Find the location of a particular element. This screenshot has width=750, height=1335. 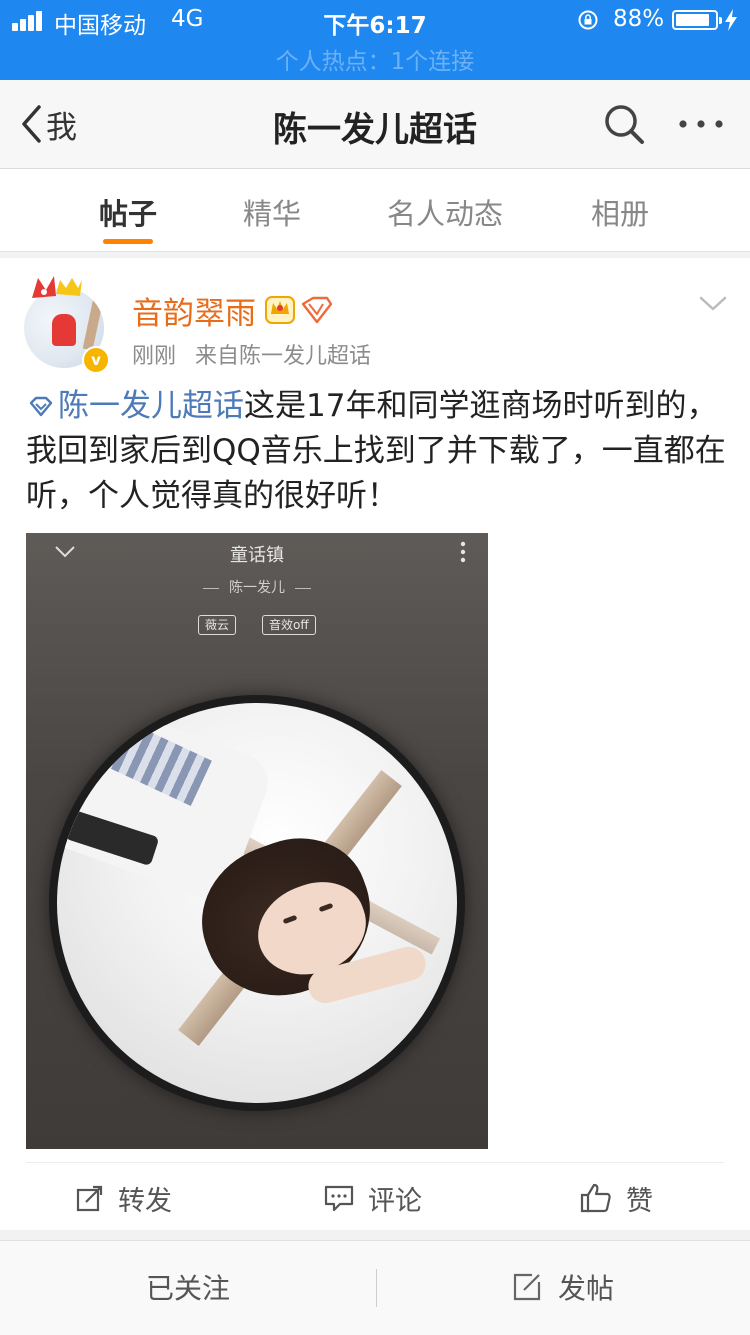

tab-posts: 帖子 is located at coordinates (128, 212).